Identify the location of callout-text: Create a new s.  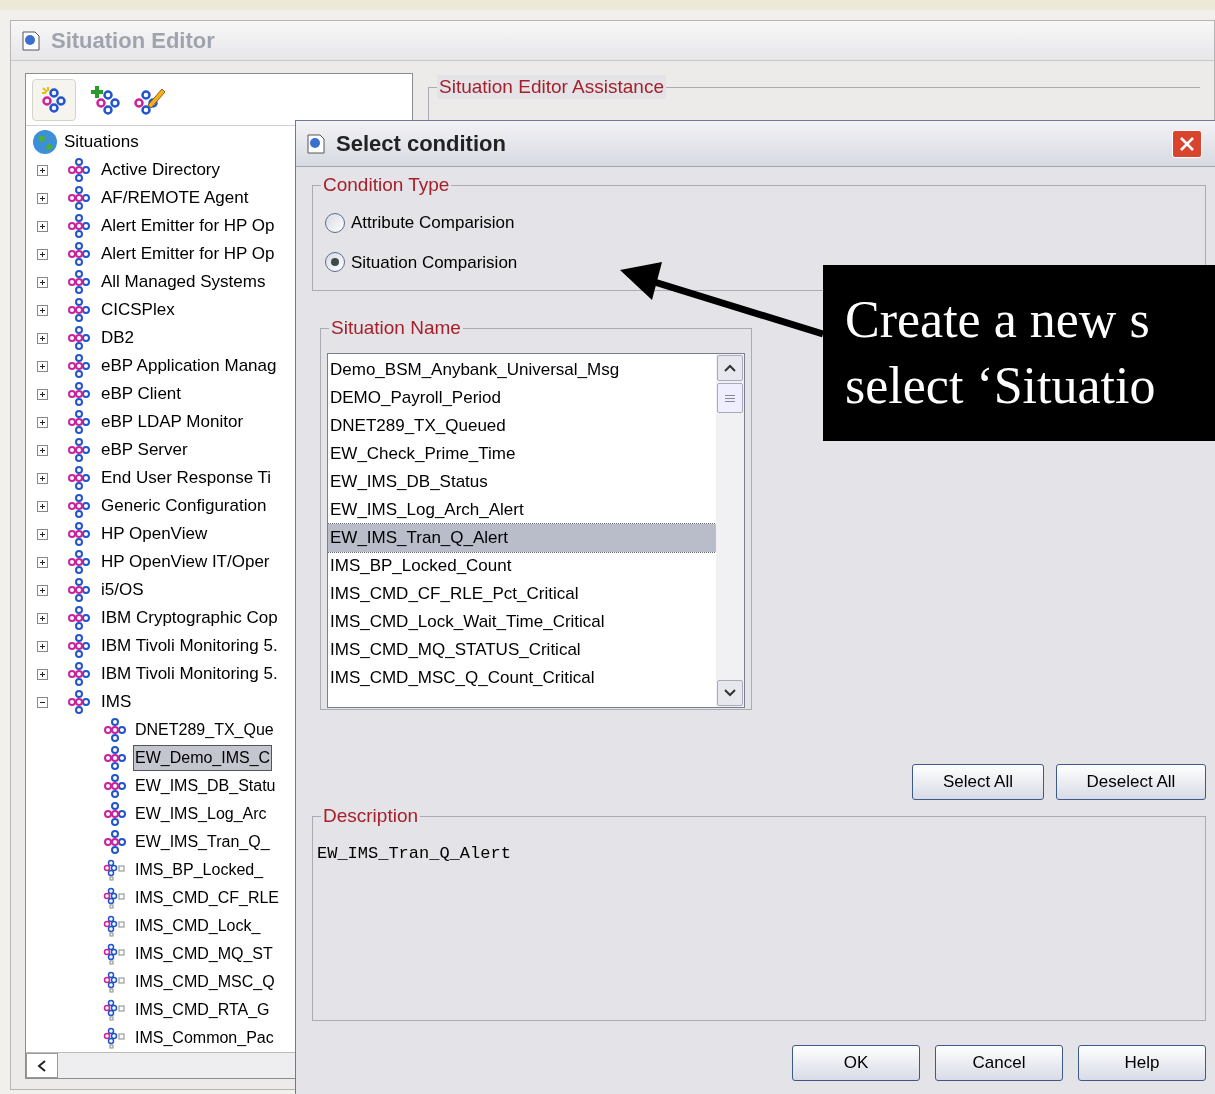
(998, 320).